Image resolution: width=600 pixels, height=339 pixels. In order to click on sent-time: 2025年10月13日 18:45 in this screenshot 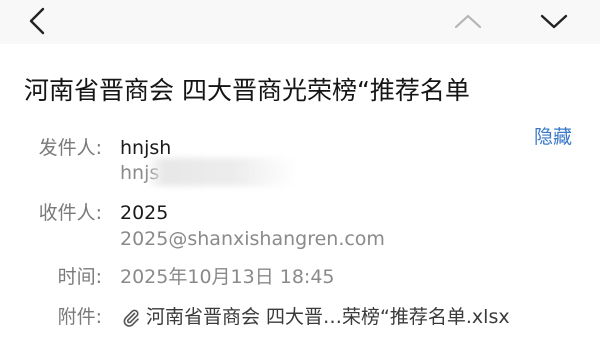, I will do `click(227, 277)`.